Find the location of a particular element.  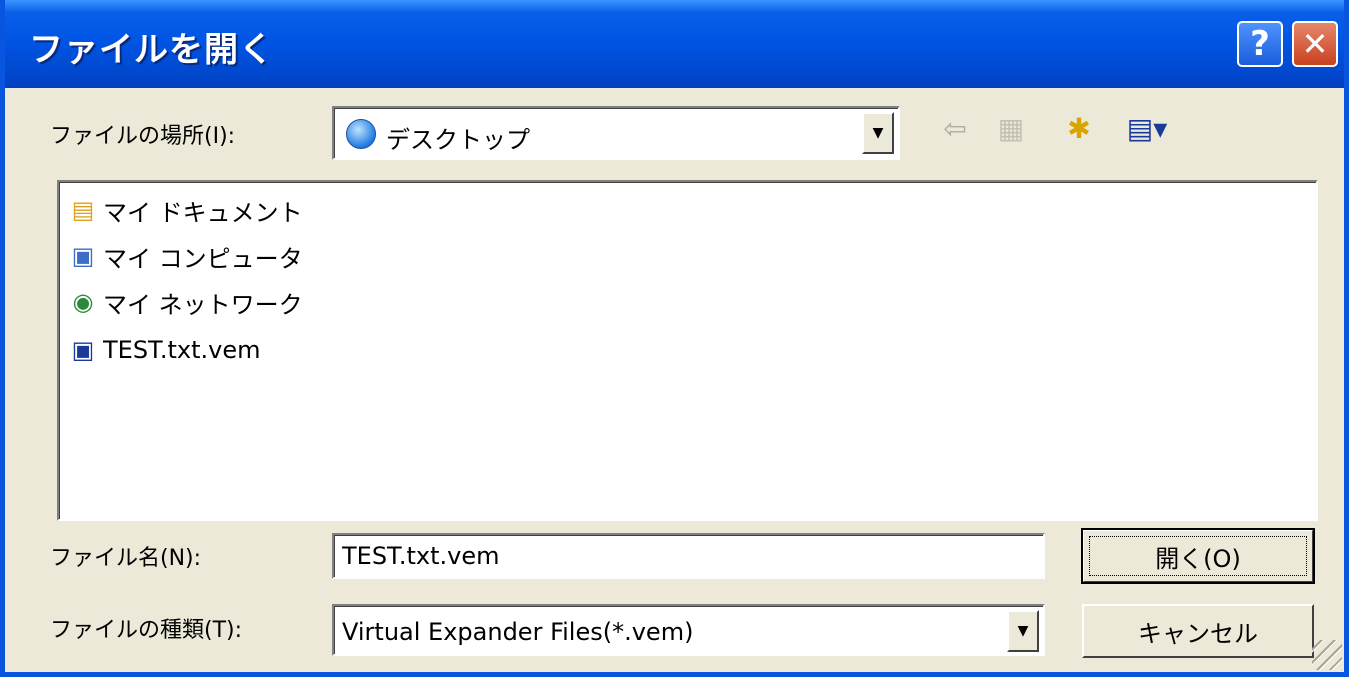

view-menu-button: ▤▾ is located at coordinates (1147, 128).